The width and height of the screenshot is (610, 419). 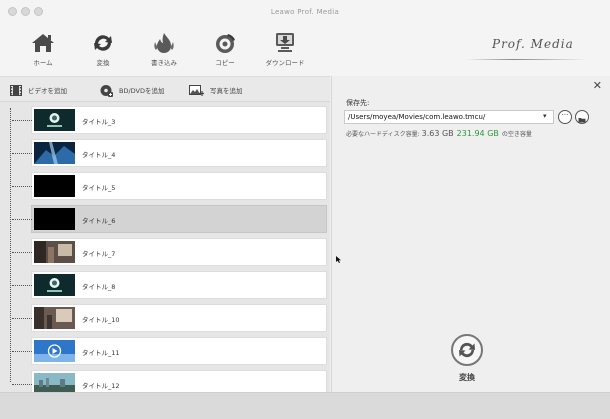 I want to click on title-row: タイトル_6, so click(x=169, y=219).